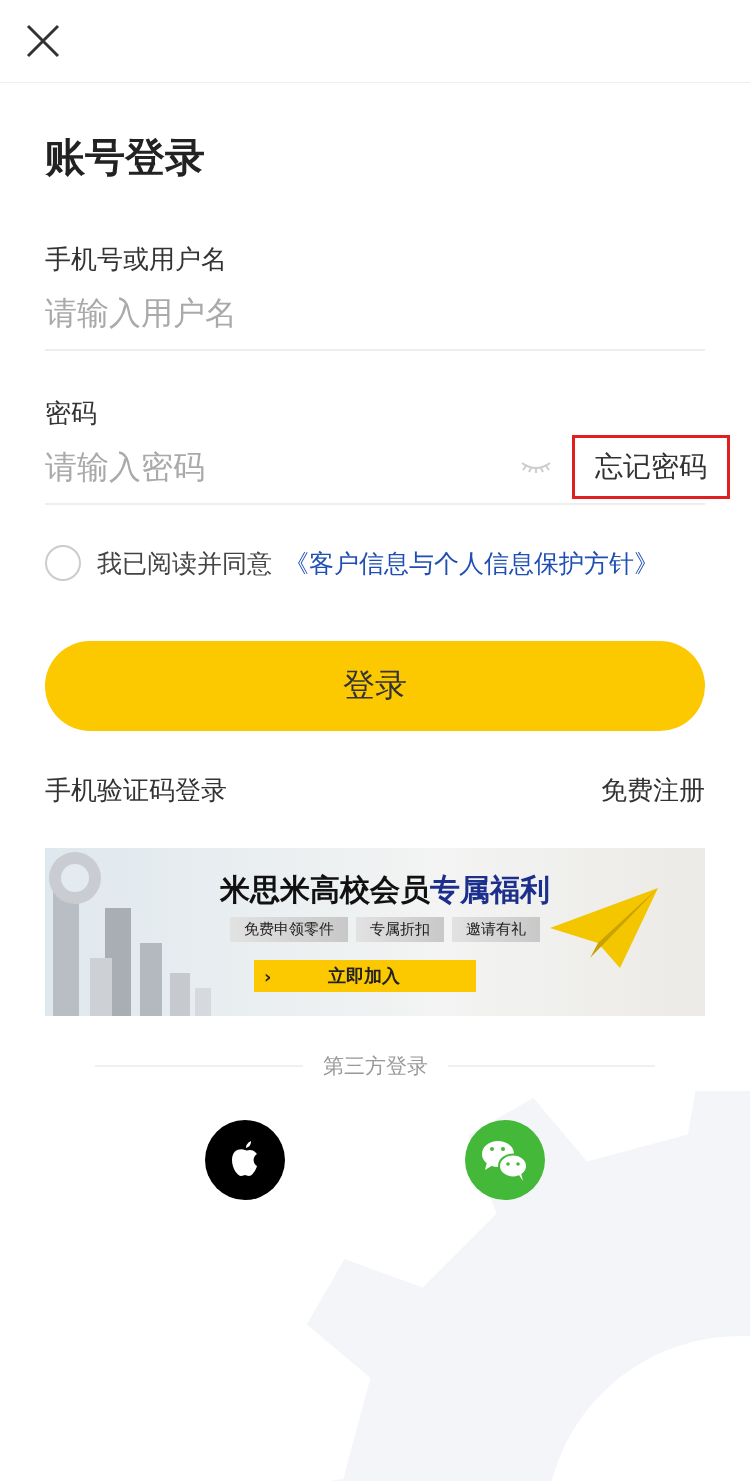 Image resolution: width=750 pixels, height=1481 pixels. What do you see at coordinates (385, 890) in the screenshot?
I see `banner-headline: 米思米高校会员专属福利` at bounding box center [385, 890].